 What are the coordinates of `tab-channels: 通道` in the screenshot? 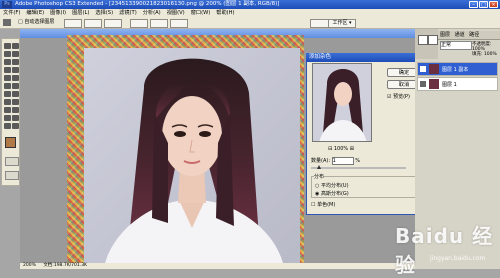 It's located at (460, 35).